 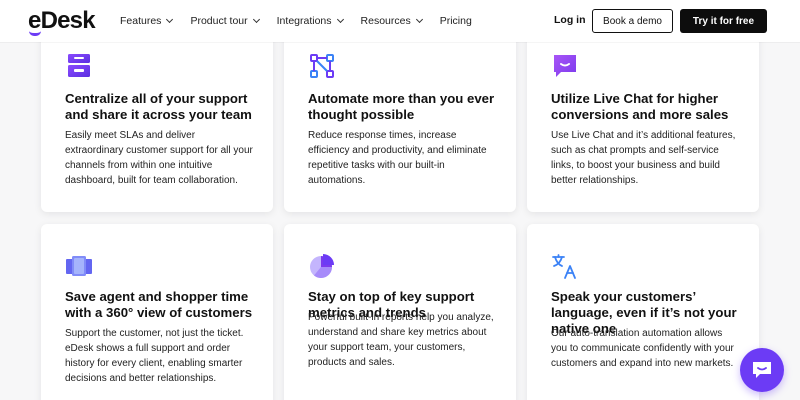 I want to click on book-demo-button: Book a demo, so click(x=632, y=21).